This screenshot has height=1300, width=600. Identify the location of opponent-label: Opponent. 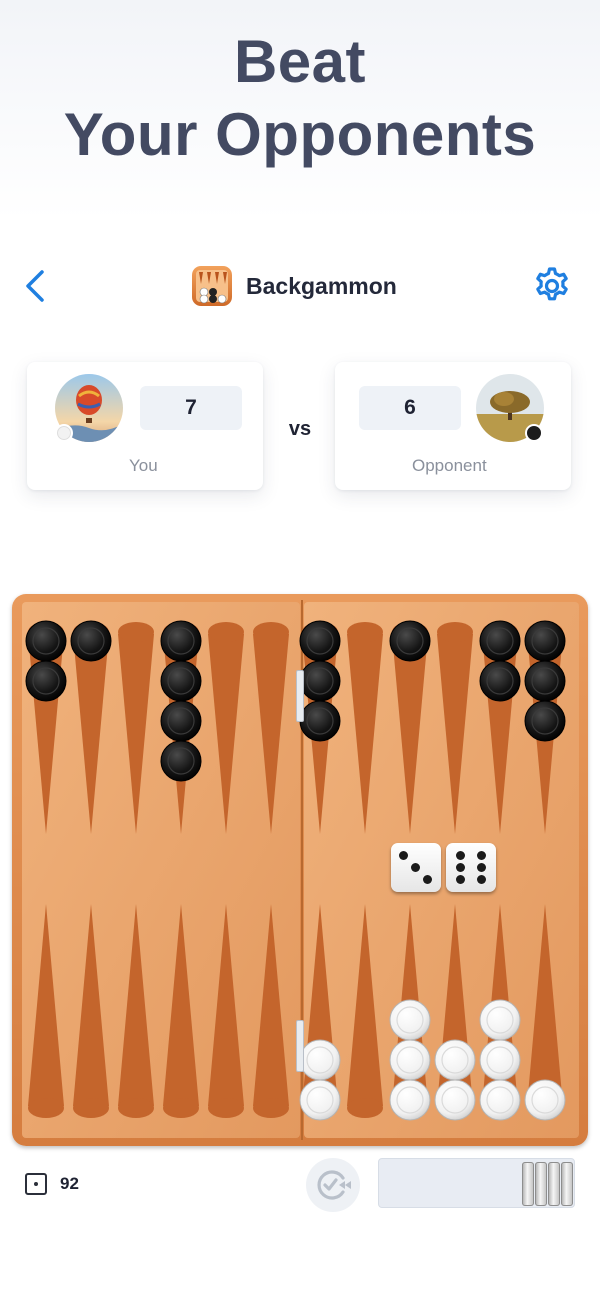
(449, 465).